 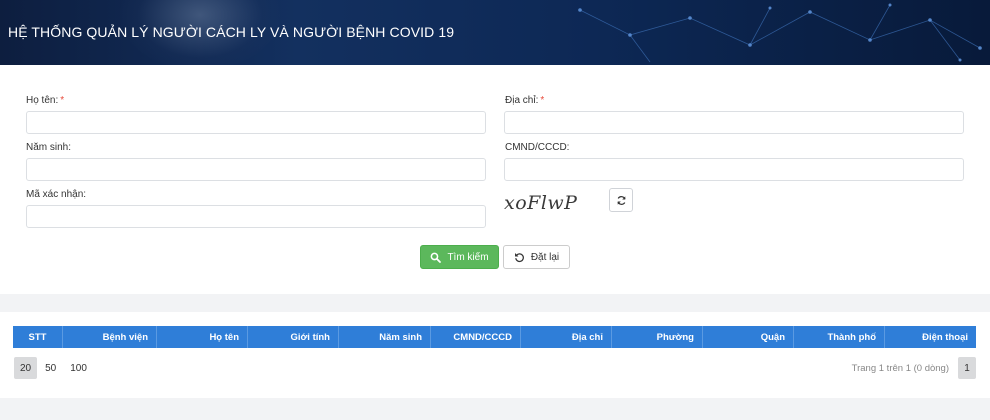 I want to click on column-header: Giới tính, so click(x=293, y=337).